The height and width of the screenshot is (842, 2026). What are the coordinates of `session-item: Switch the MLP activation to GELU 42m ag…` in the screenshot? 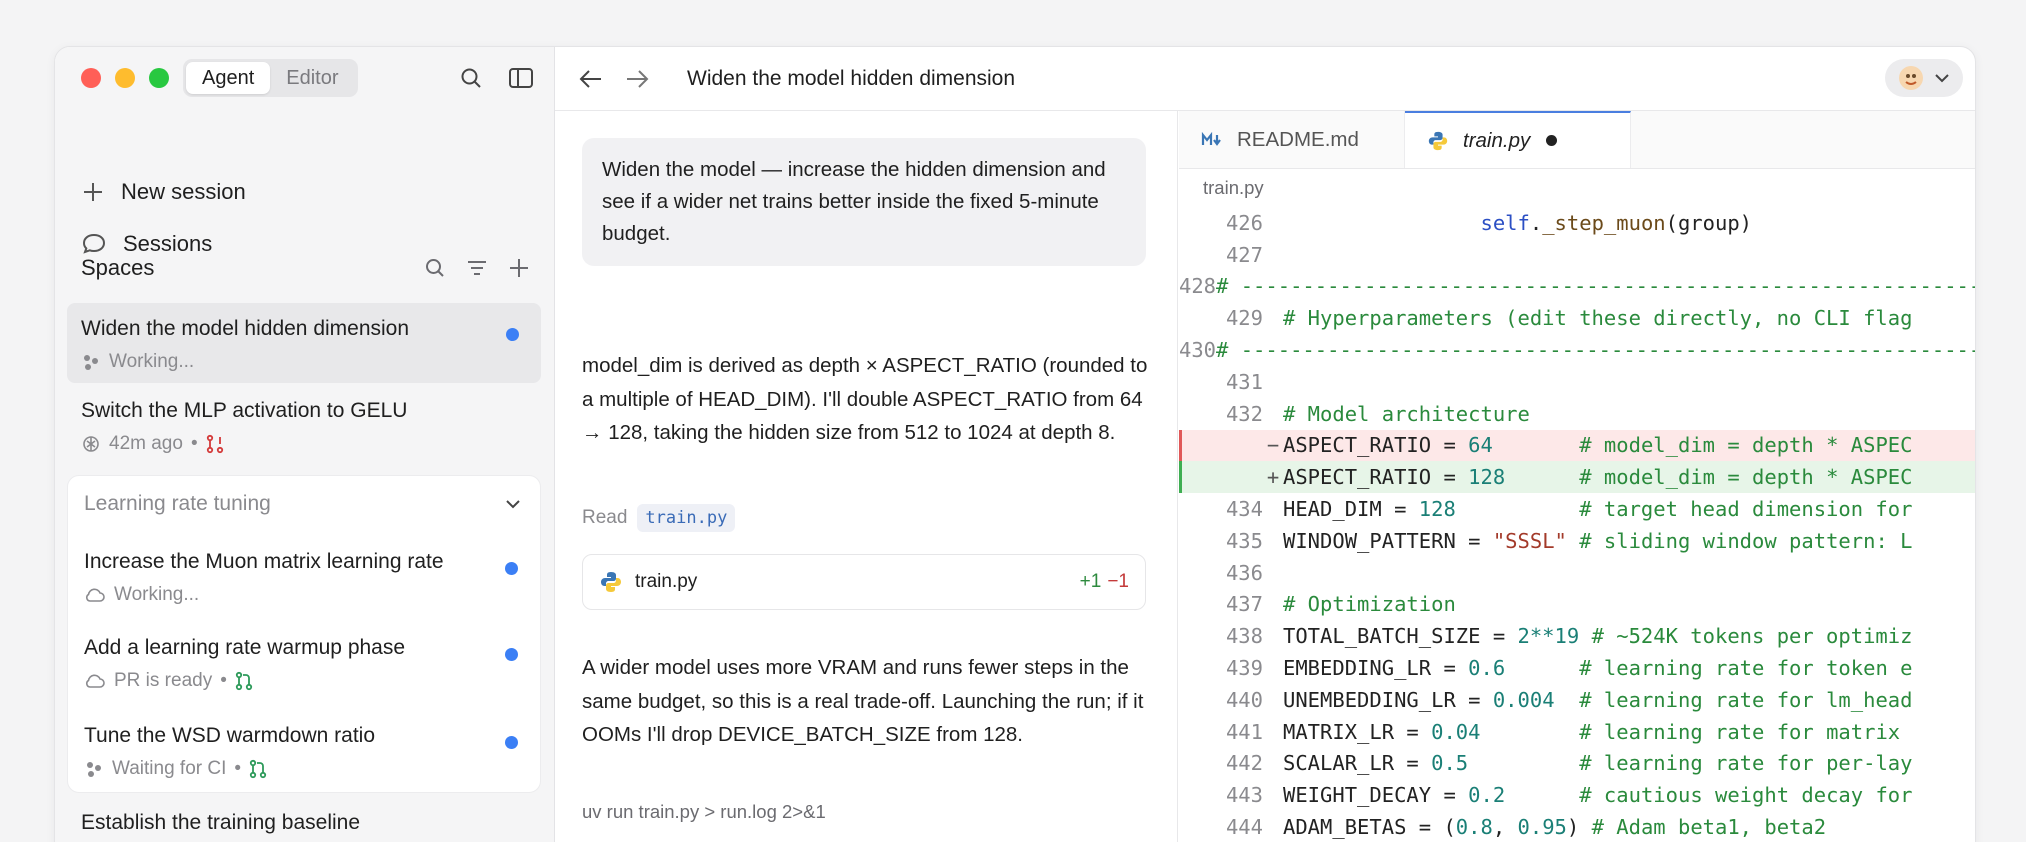 It's located at (304, 434).